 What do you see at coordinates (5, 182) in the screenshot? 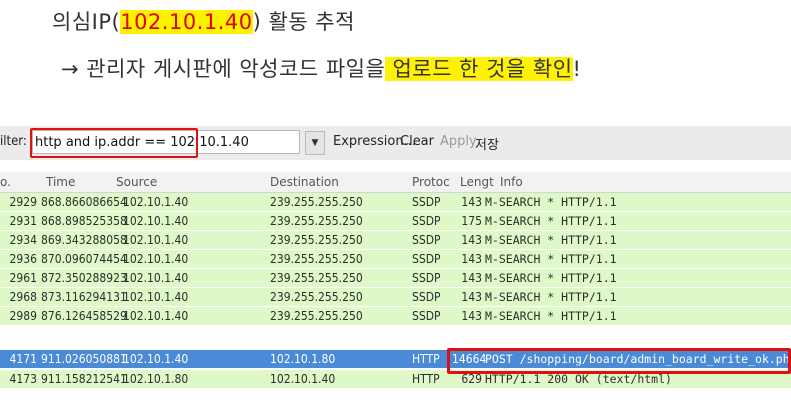
I see `col-no-header: o.` at bounding box center [5, 182].